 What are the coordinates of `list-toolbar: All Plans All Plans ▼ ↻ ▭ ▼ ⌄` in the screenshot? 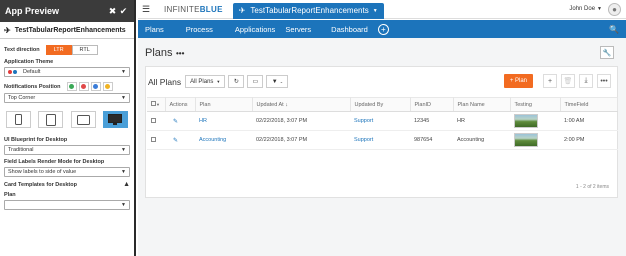 It's located at (219, 81).